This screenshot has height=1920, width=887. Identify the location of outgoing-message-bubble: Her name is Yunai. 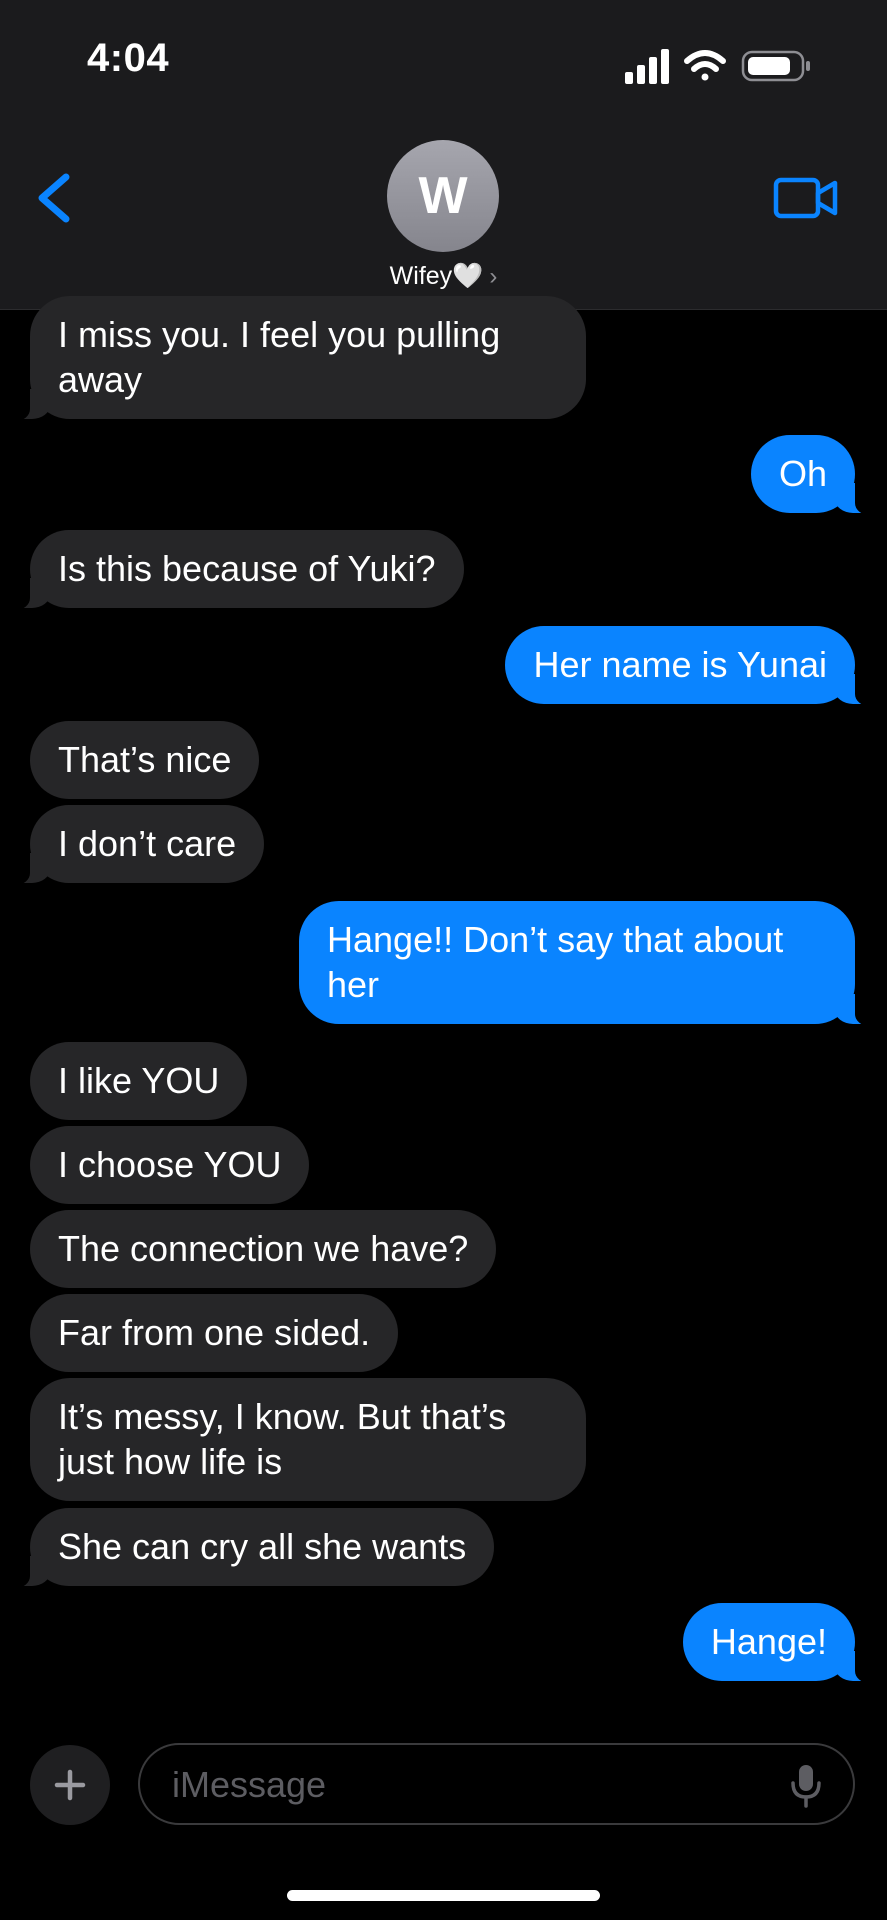
(691, 666).